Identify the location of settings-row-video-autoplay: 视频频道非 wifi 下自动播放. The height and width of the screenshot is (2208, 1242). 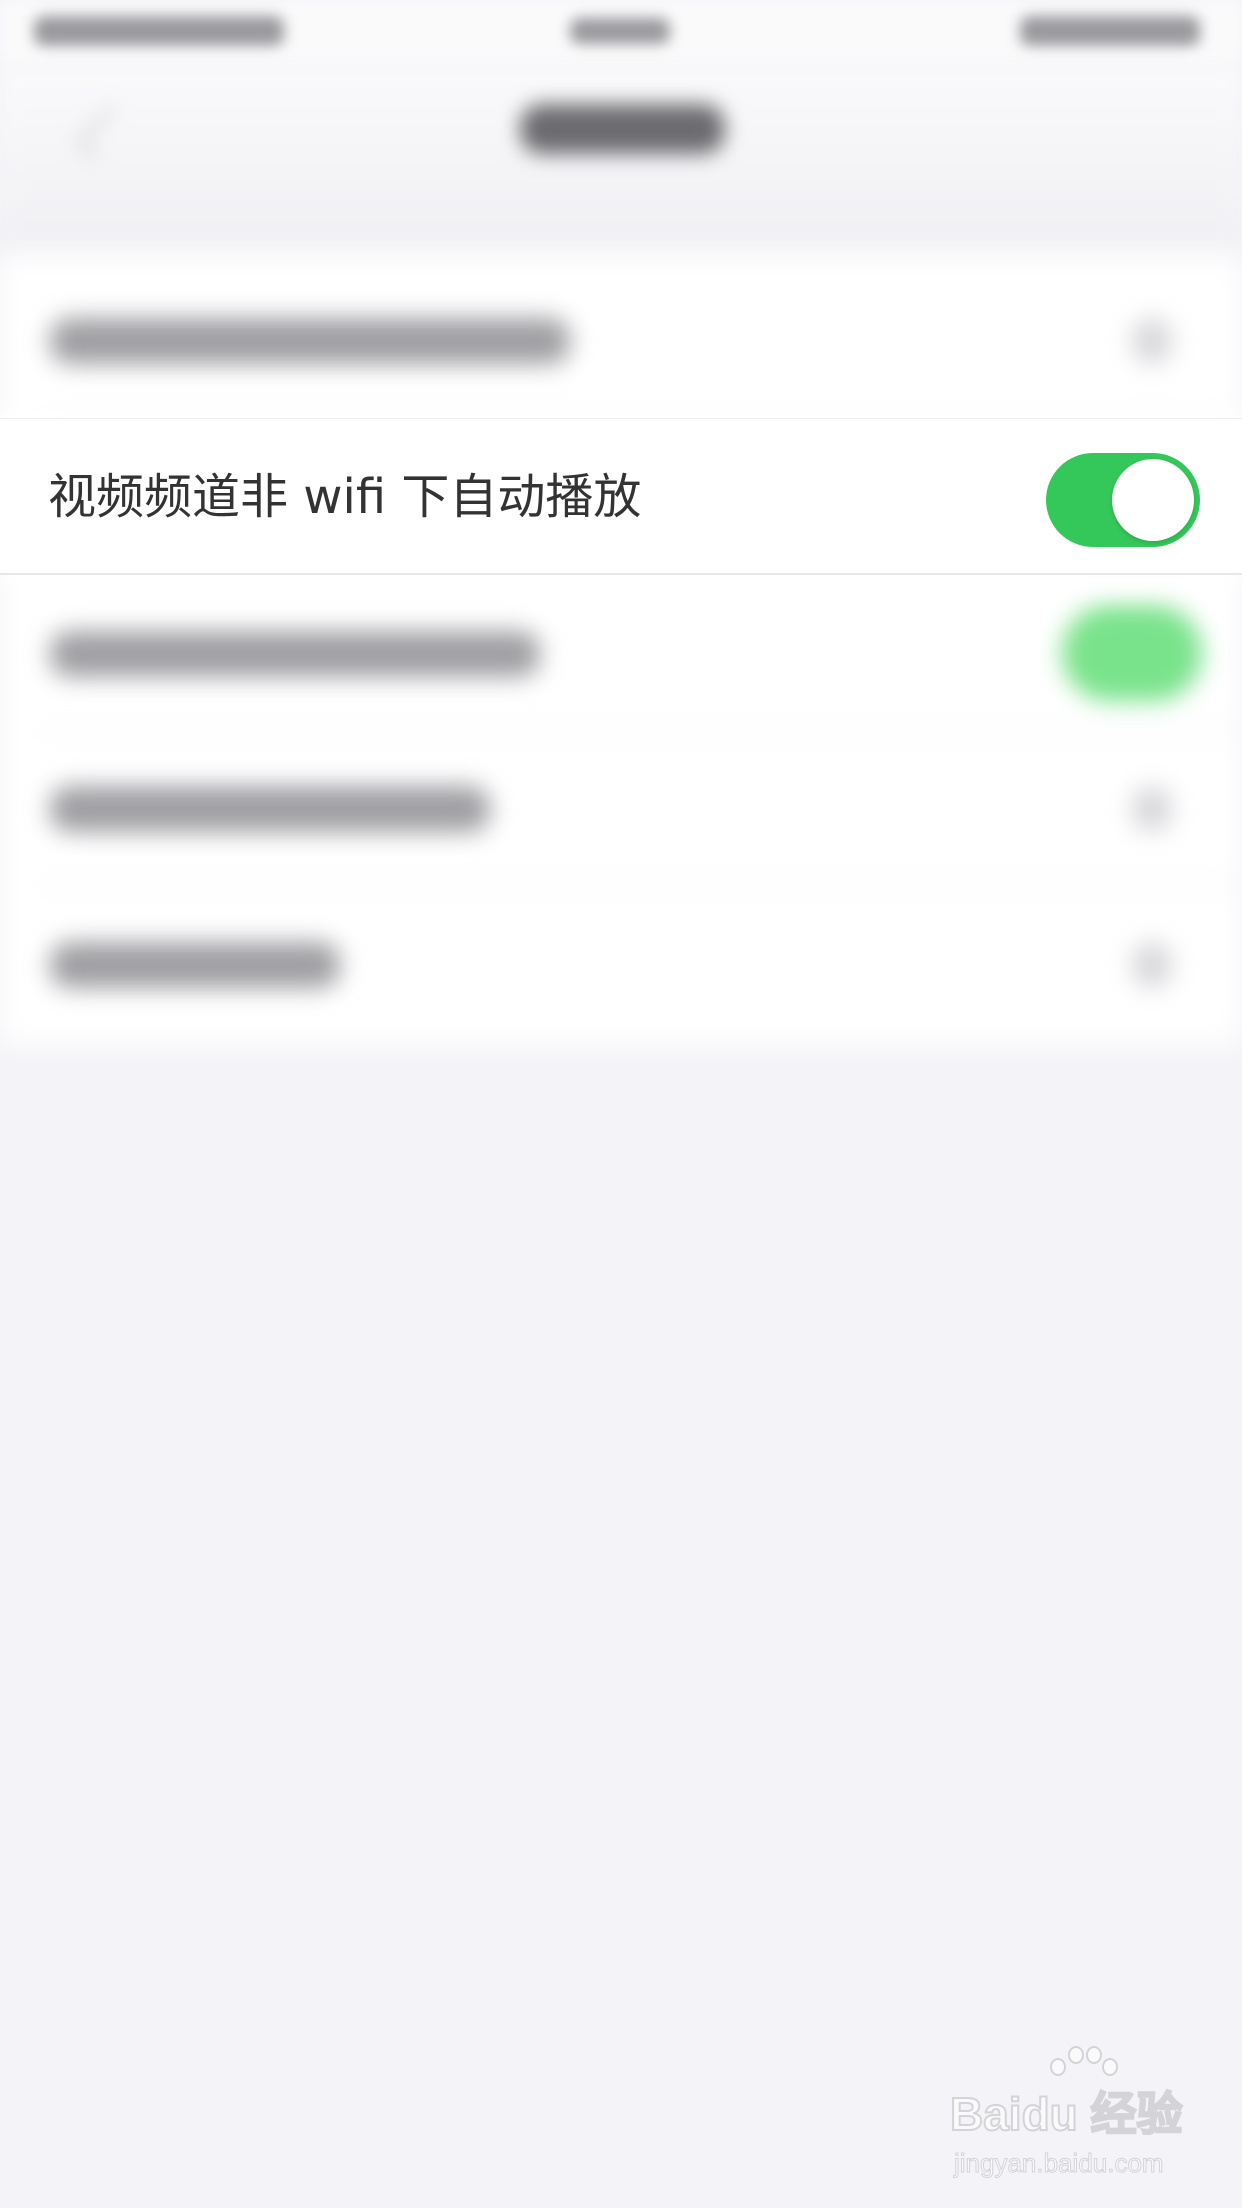
(621, 496).